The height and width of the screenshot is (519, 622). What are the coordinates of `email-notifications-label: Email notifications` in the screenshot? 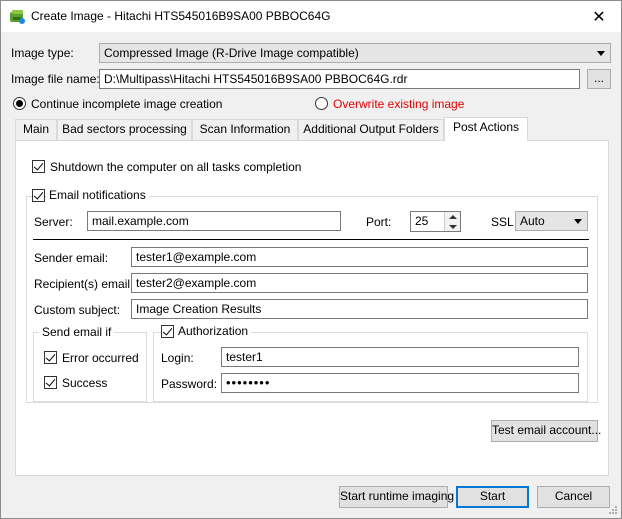 It's located at (97, 195).